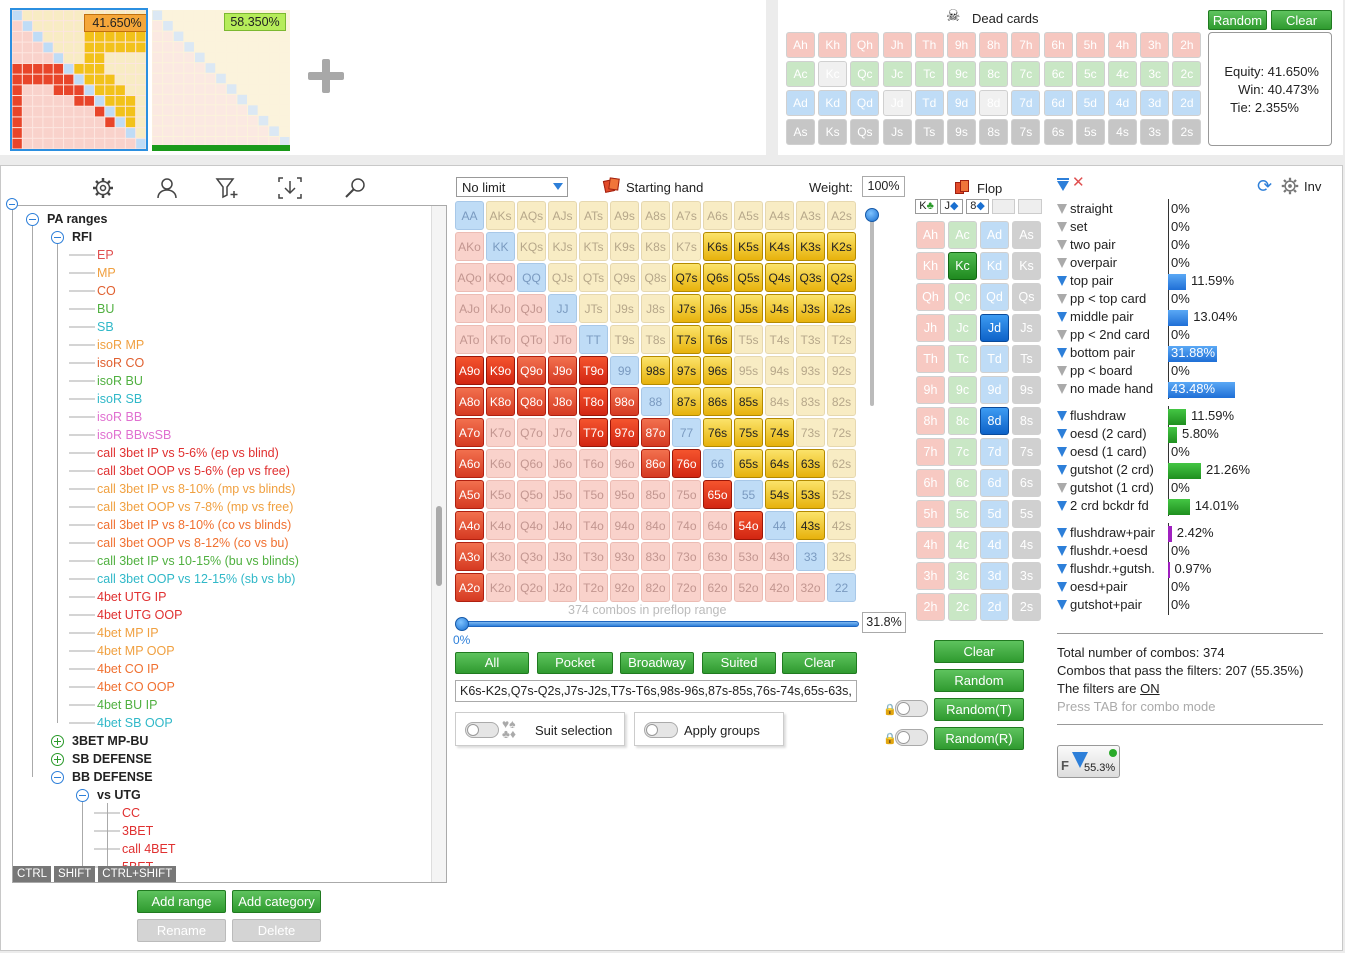 Image resolution: width=1345 pixels, height=953 pixels. Describe the element at coordinates (994, 297) in the screenshot. I see `flop-card-Qd: Qd` at that location.